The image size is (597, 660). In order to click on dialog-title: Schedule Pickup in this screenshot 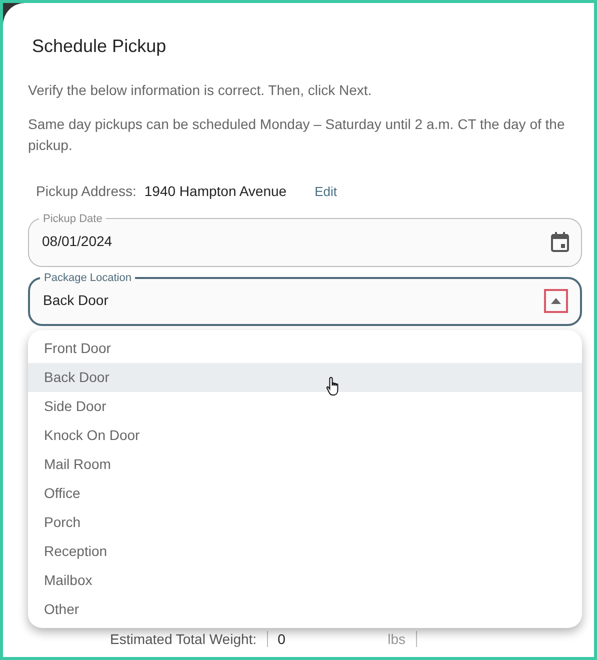, I will do `click(100, 46)`.